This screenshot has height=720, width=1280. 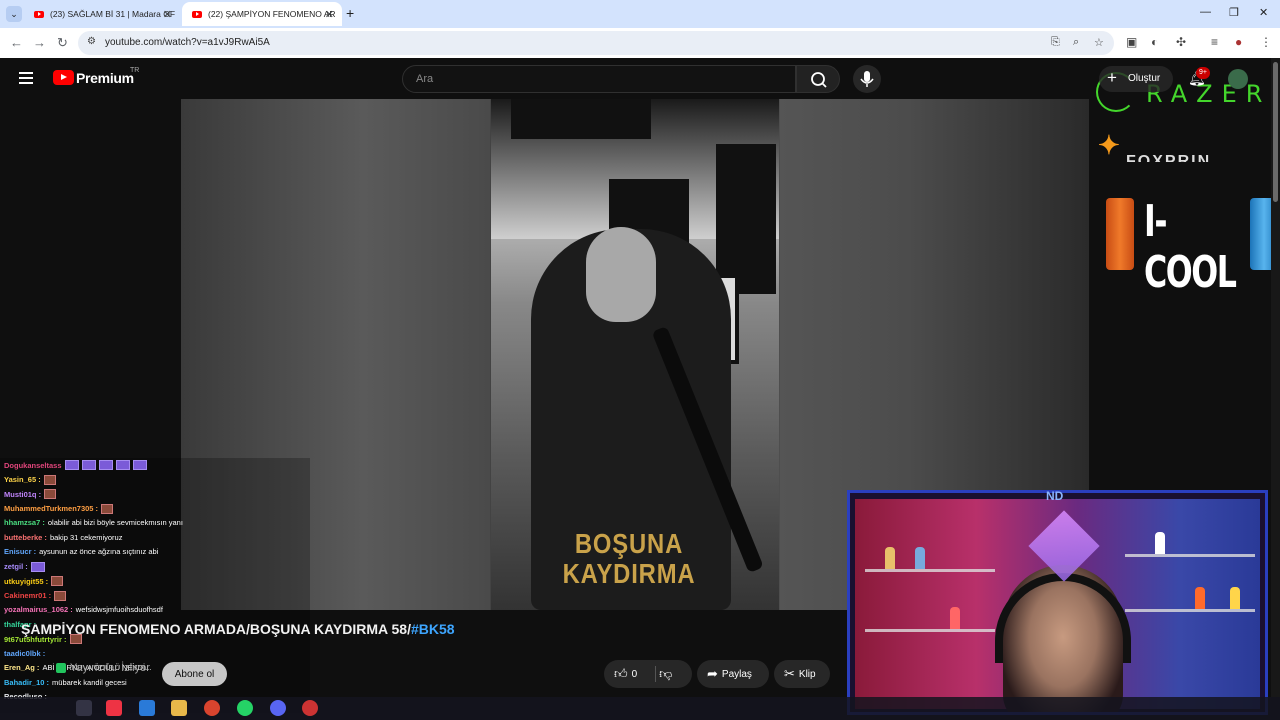 I want to click on scrollbar-thumb, so click(x=1275, y=132).